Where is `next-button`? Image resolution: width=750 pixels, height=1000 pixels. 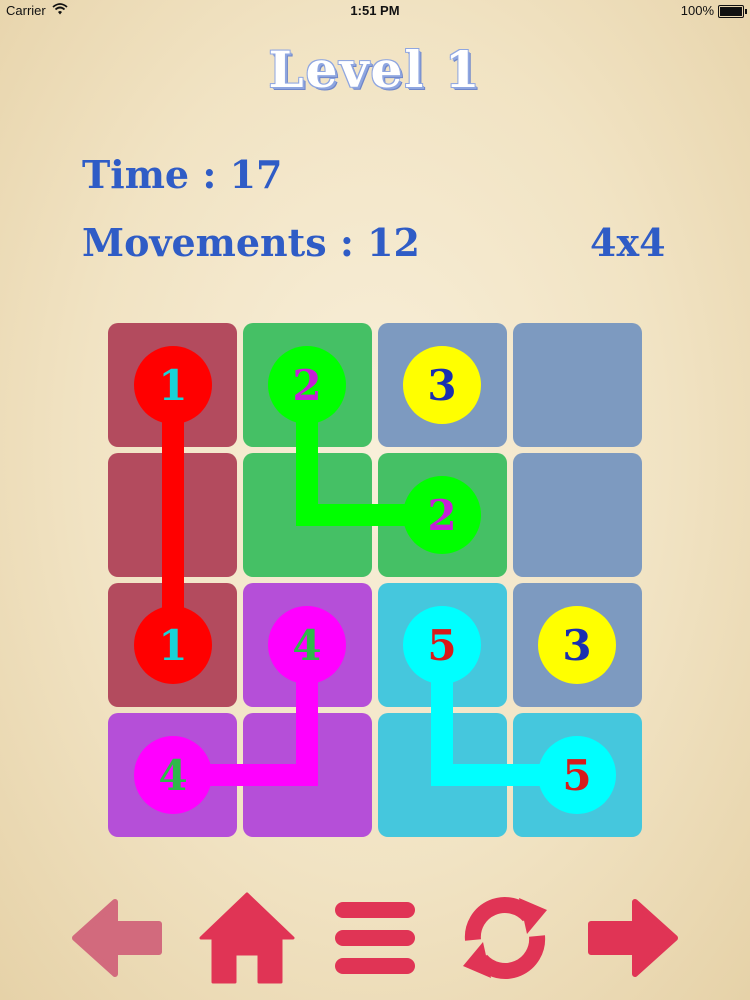
next-button is located at coordinates (633, 938).